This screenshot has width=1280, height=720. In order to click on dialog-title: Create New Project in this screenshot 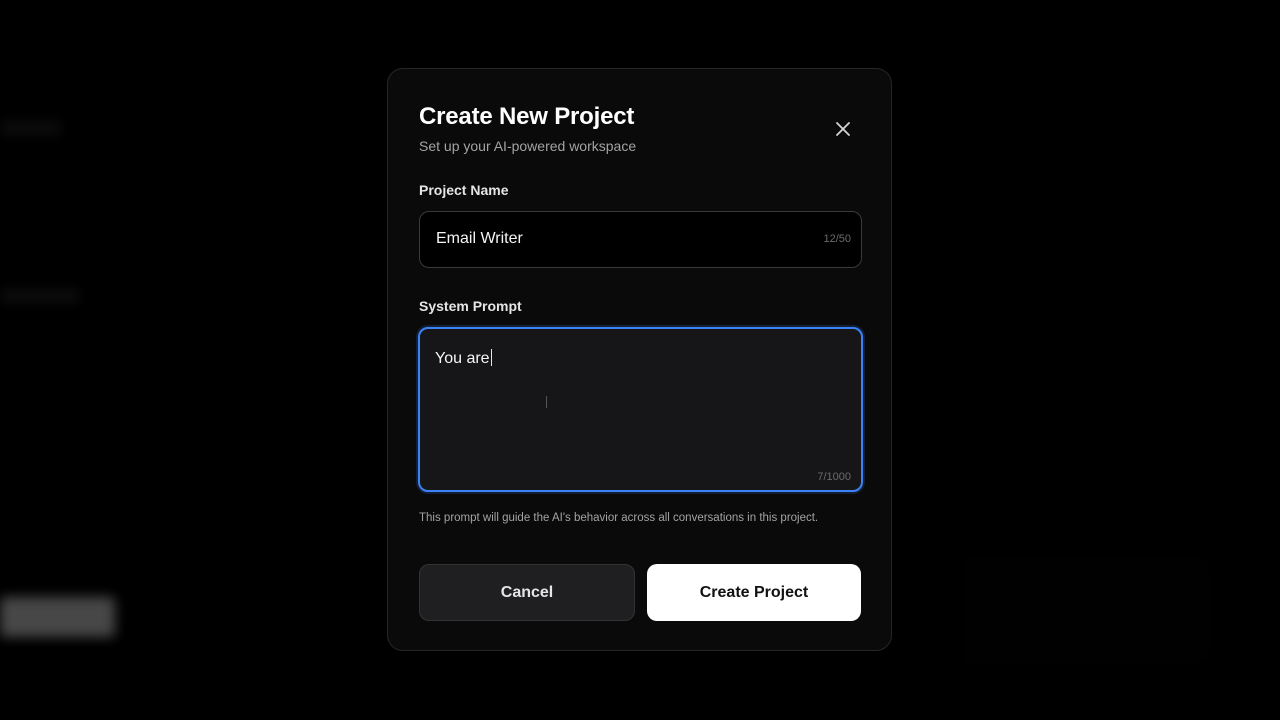, I will do `click(527, 116)`.